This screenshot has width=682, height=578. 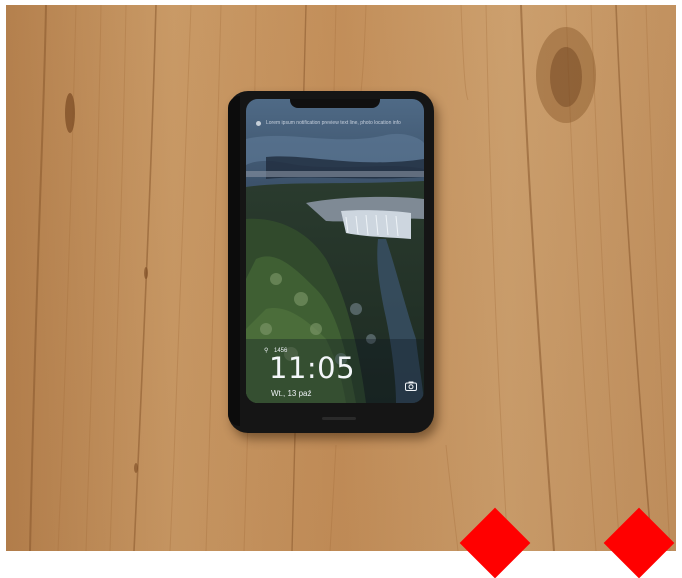 I want to click on camera-icon, so click(x=411, y=386).